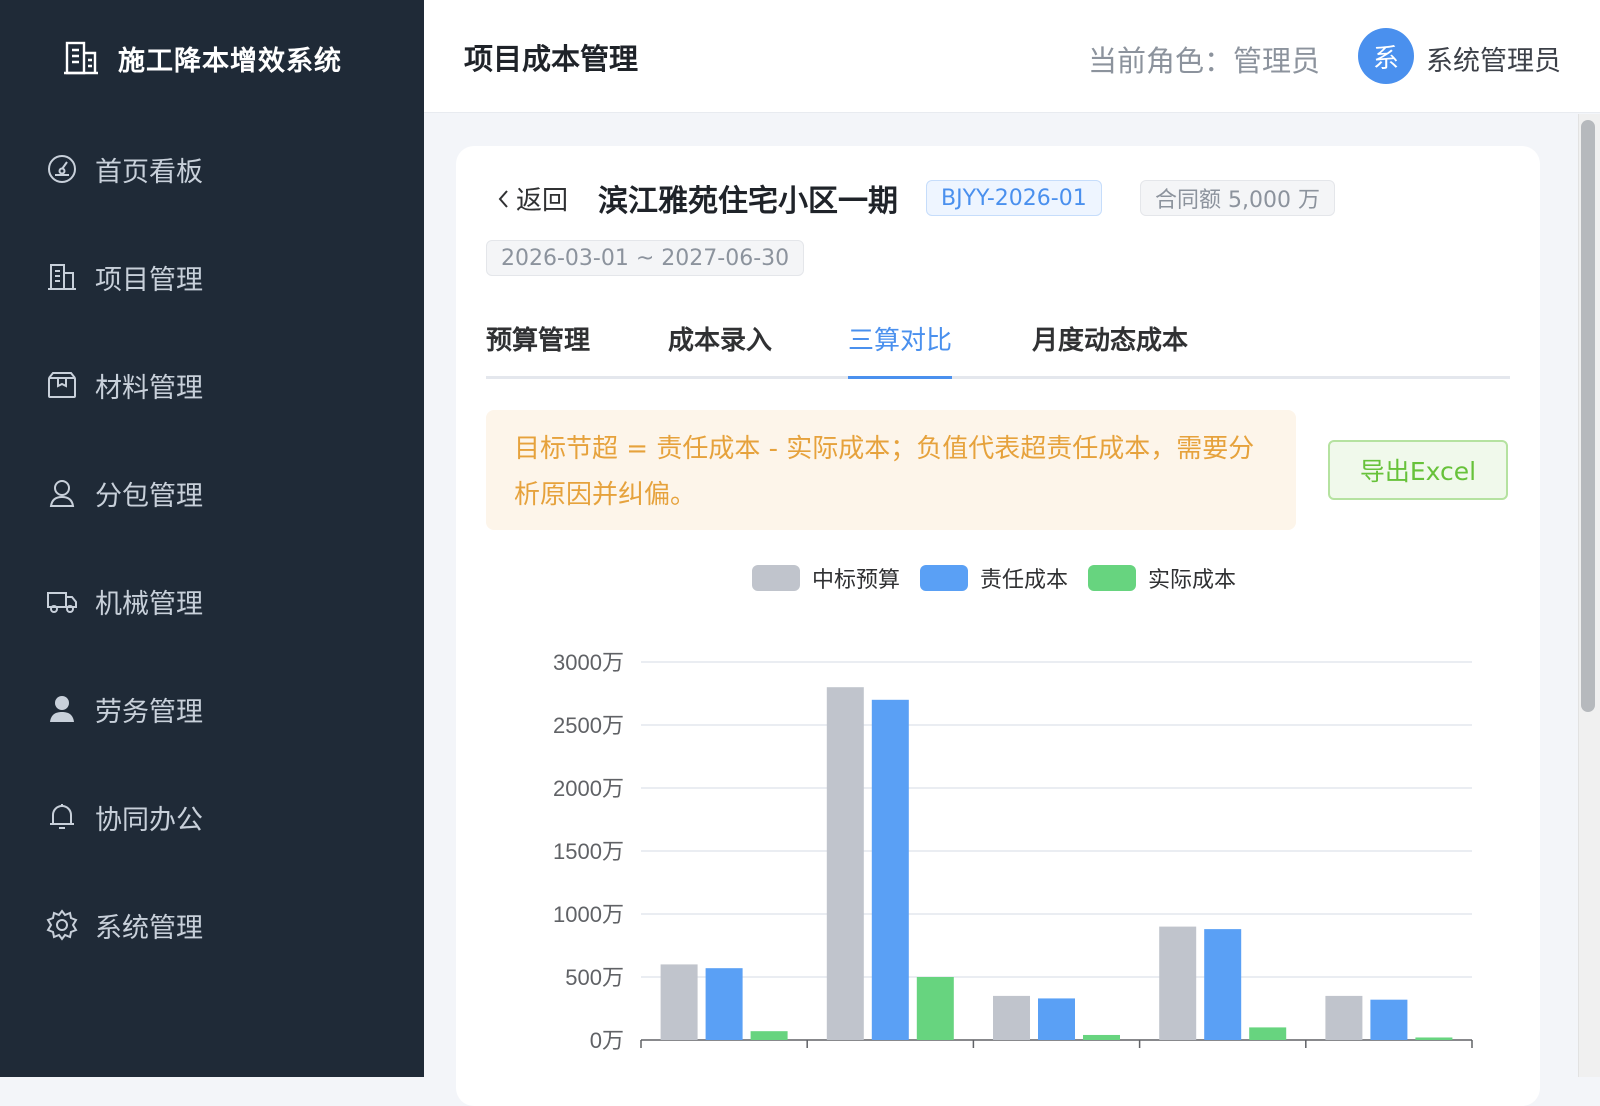  What do you see at coordinates (1237, 198) in the screenshot?
I see `contract-amount-tag: 合同额 5,000 万` at bounding box center [1237, 198].